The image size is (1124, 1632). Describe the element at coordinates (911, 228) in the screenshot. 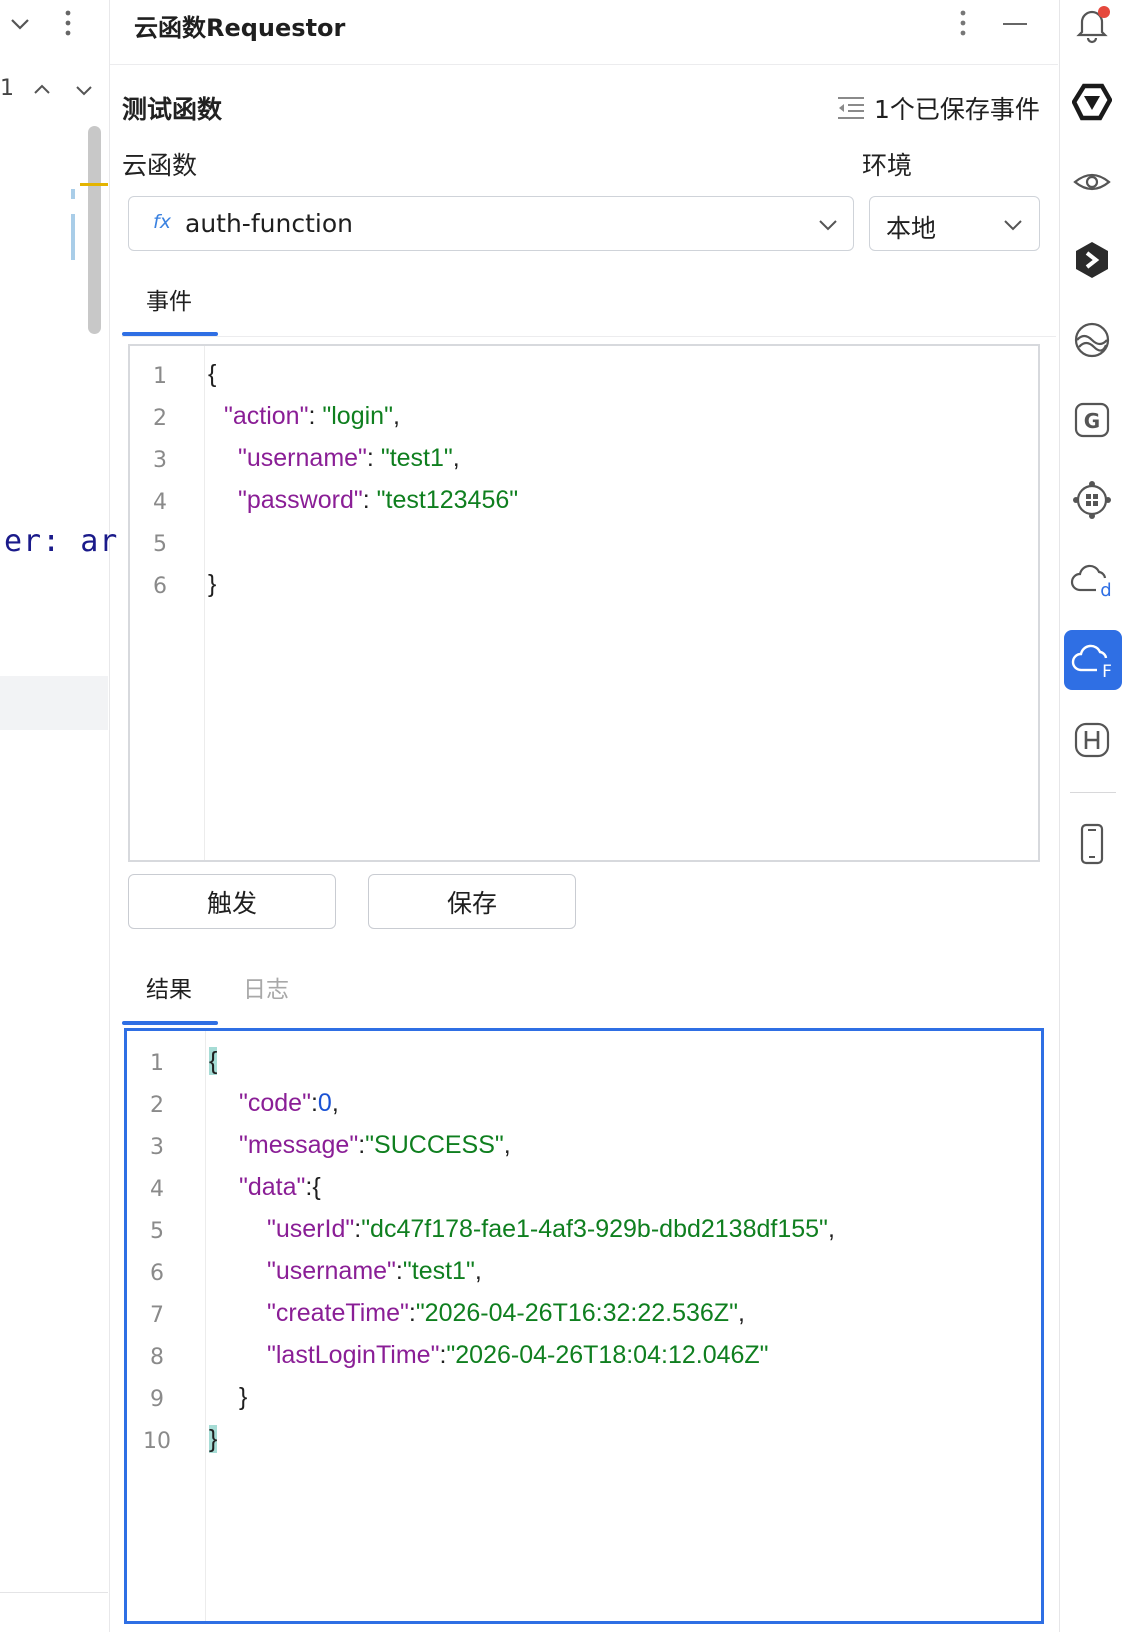

I see `env-select-value: 本地` at that location.